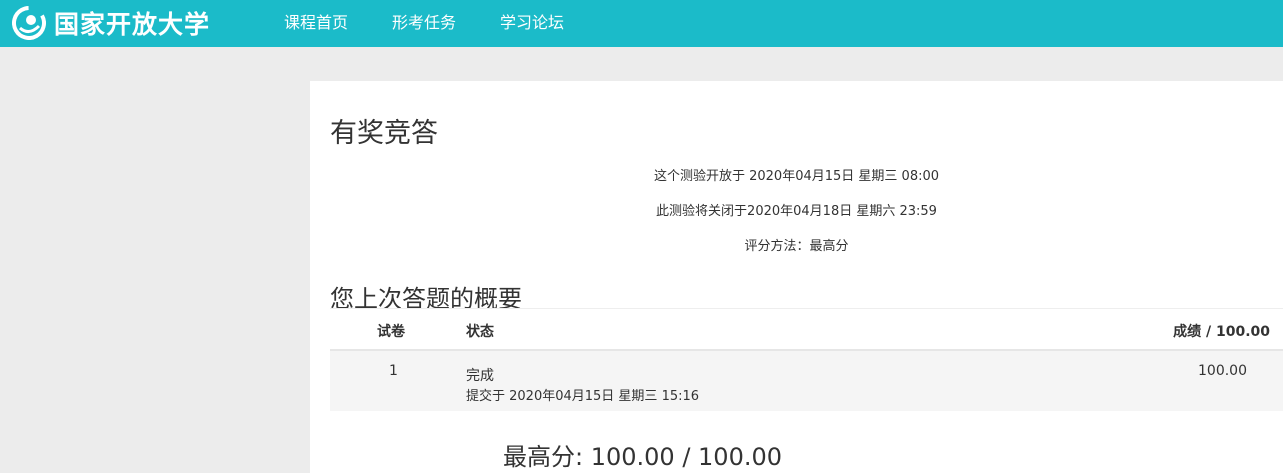  What do you see at coordinates (796, 176) in the screenshot?
I see `quiz-open-info: 这个测验开放于 2020年04月15日 星期三 08:00` at bounding box center [796, 176].